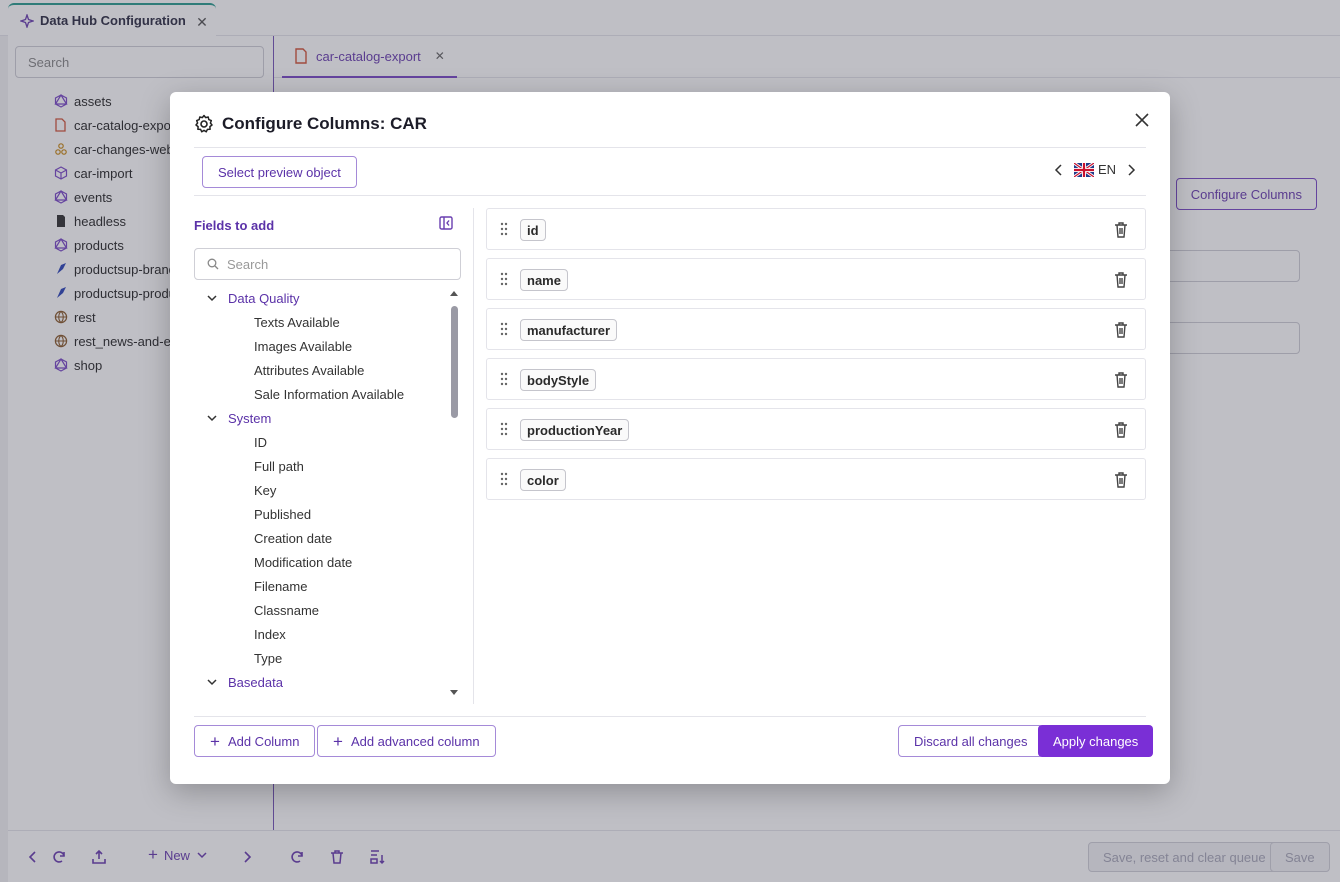  I want to click on field-item: Texts Available, so click(297, 322).